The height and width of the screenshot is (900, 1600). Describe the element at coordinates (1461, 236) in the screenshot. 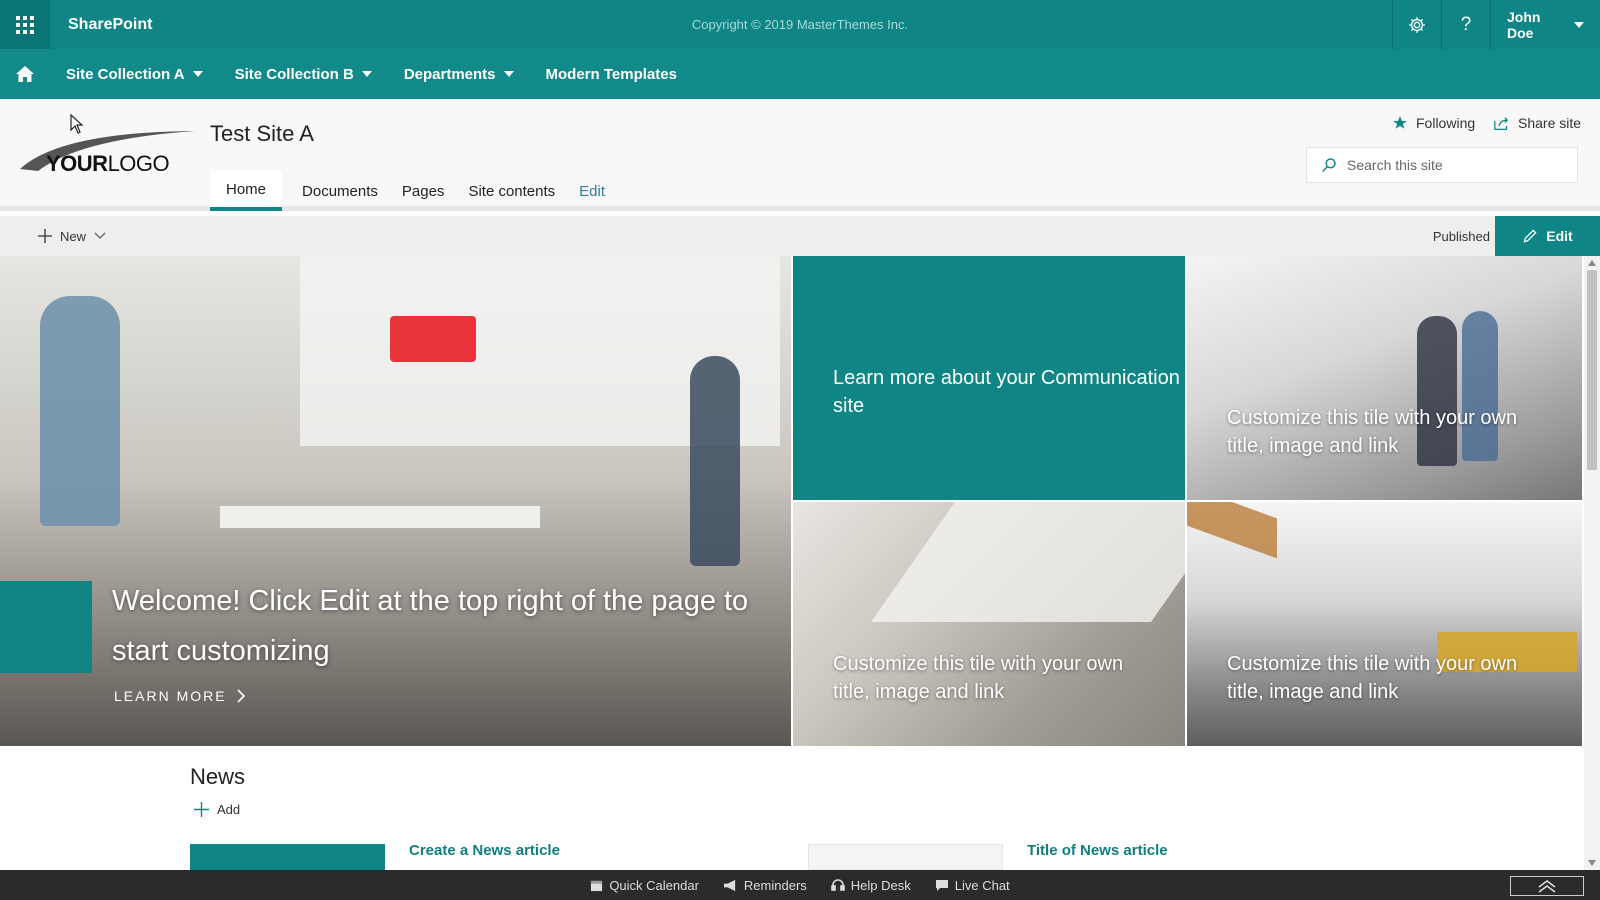

I see `page-status: Published` at that location.